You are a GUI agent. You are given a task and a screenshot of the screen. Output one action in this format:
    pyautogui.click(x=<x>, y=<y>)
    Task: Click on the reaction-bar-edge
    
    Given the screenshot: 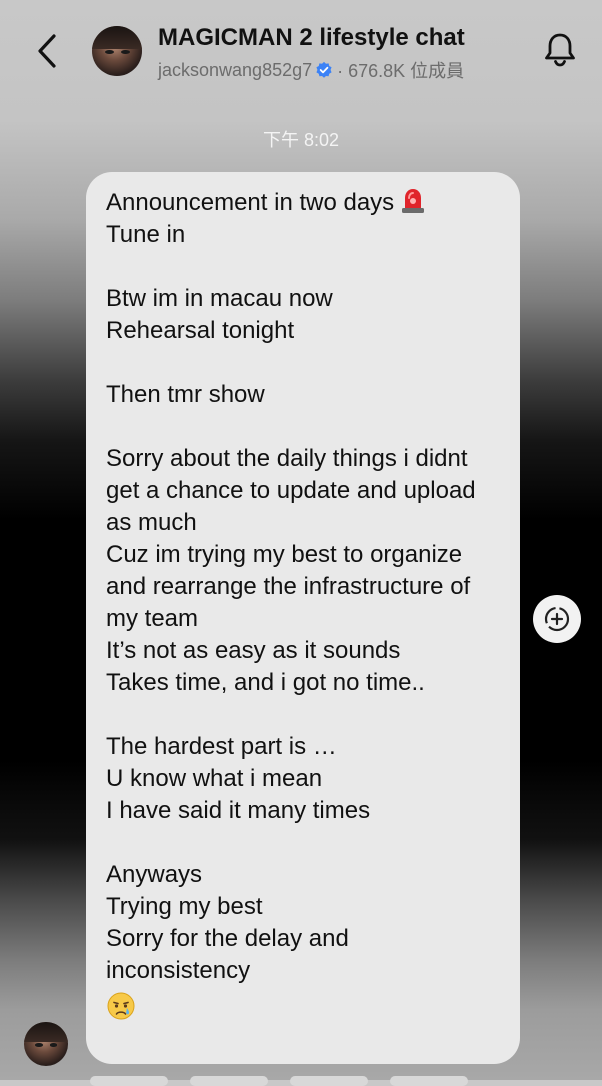 What is the action you would take?
    pyautogui.click(x=301, y=1079)
    